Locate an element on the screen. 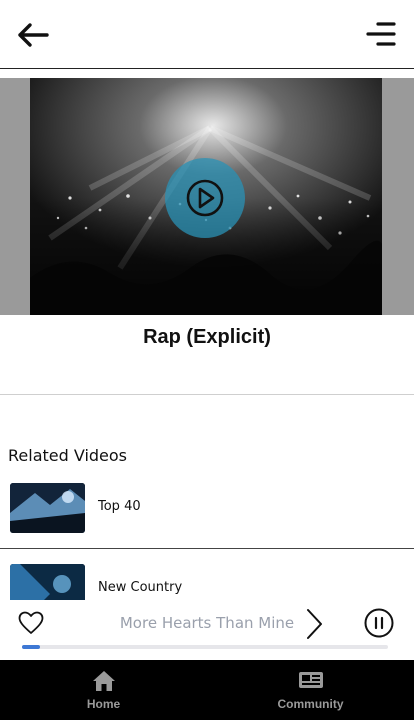 The width and height of the screenshot is (414, 720). play-circle-icon is located at coordinates (205, 198).